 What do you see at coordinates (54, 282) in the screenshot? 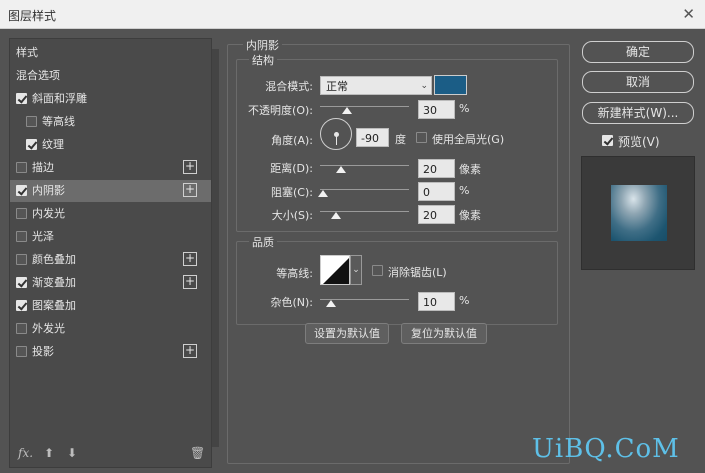
I see `style-item-label: 渐变叠加` at bounding box center [54, 282].